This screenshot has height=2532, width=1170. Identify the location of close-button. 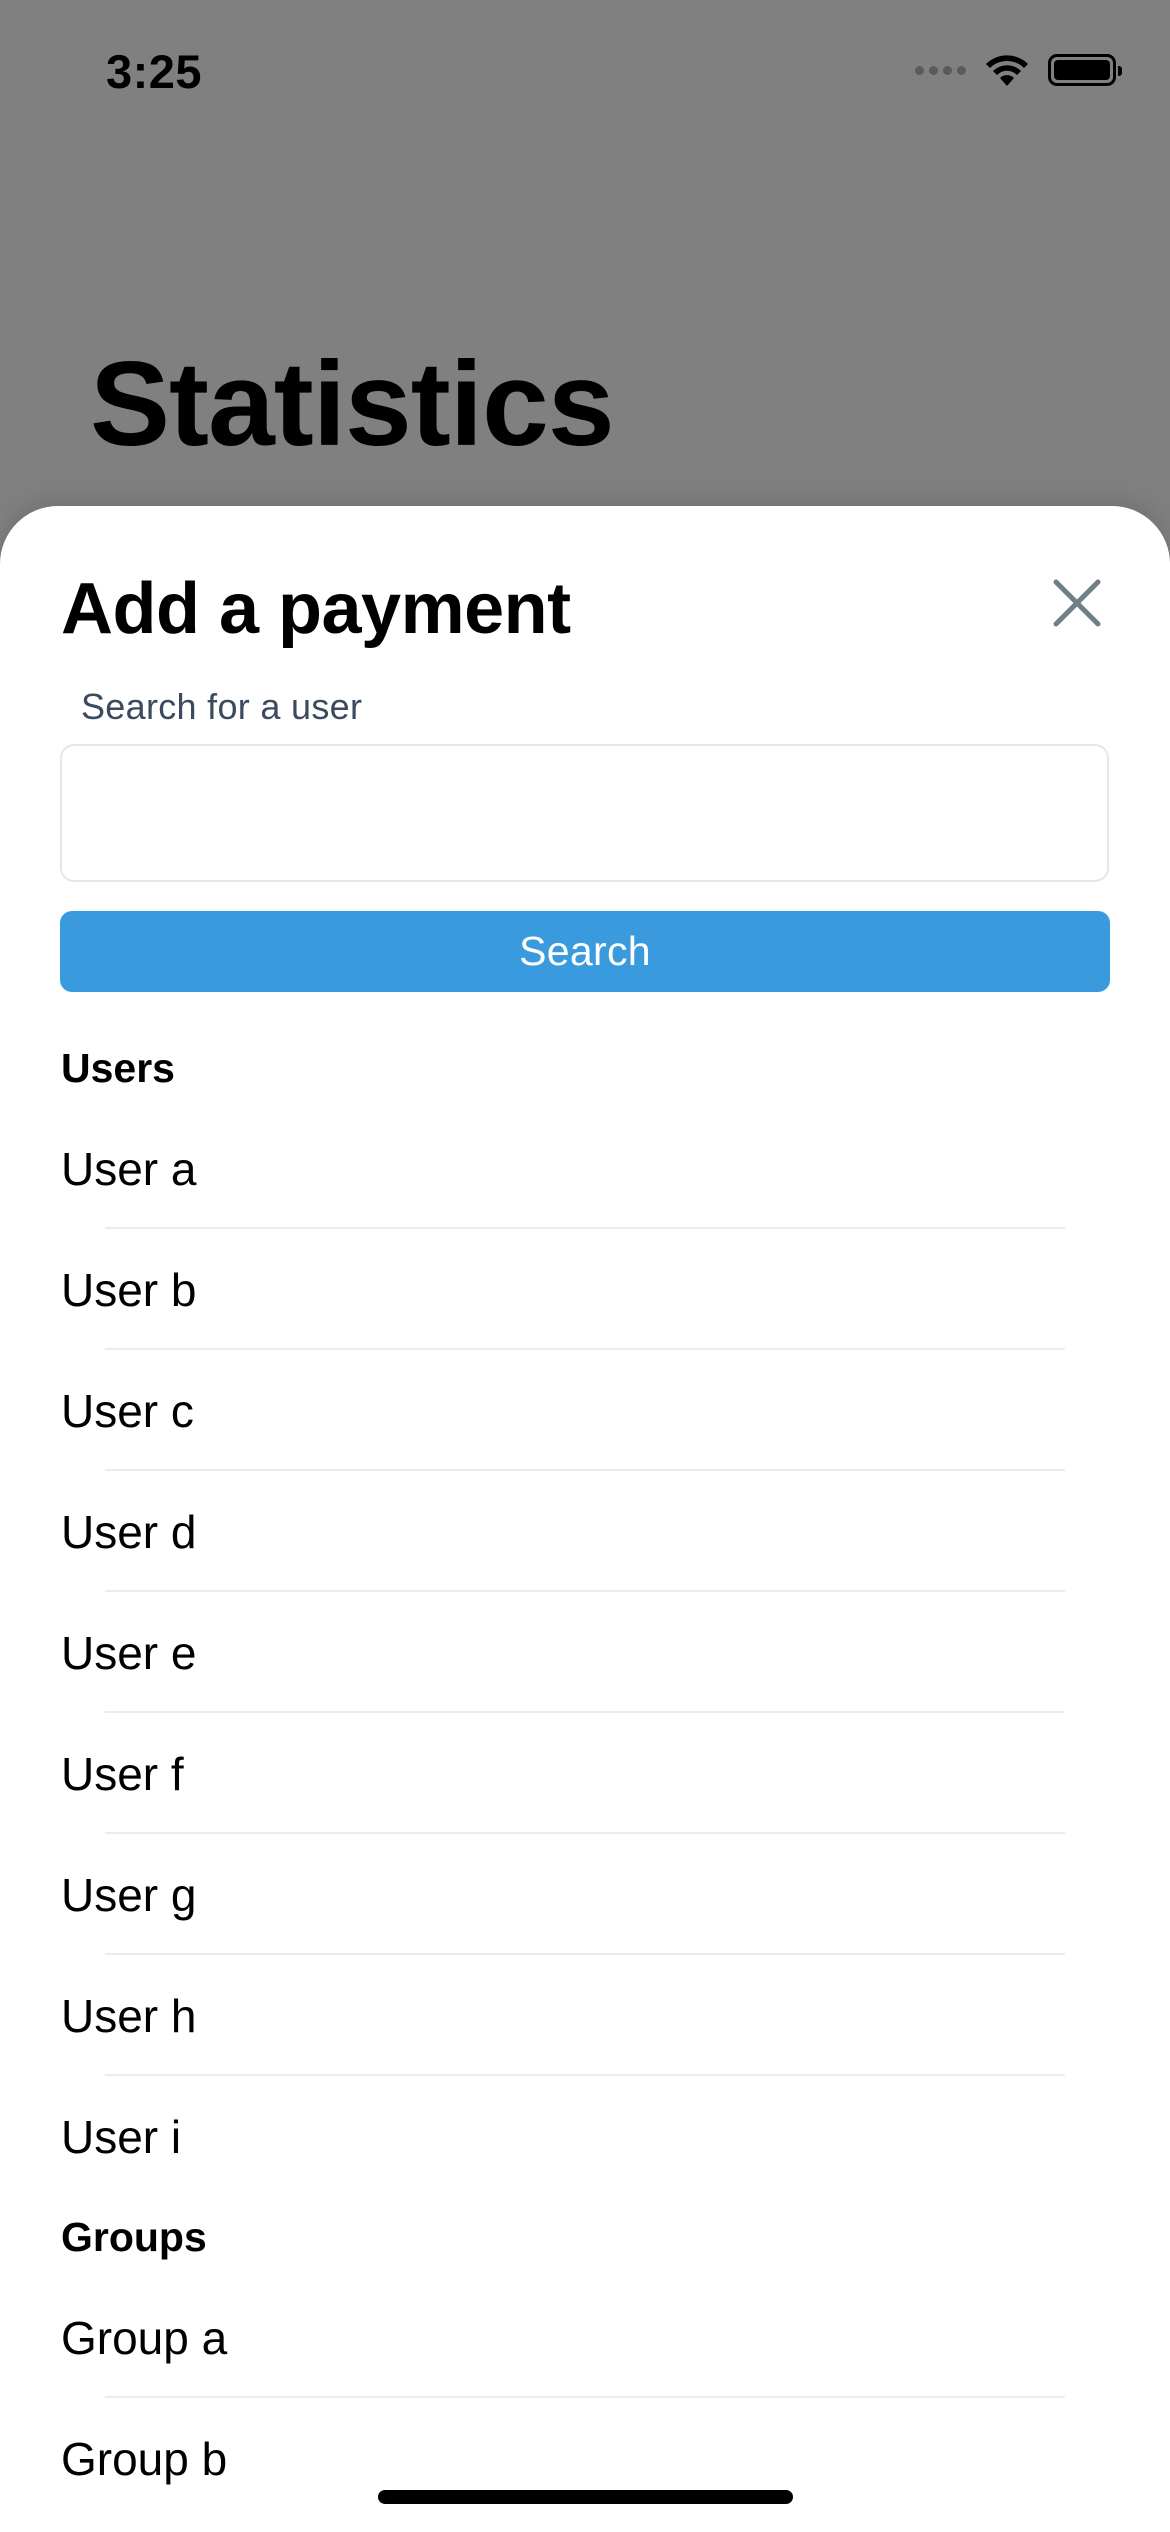
(1077, 603).